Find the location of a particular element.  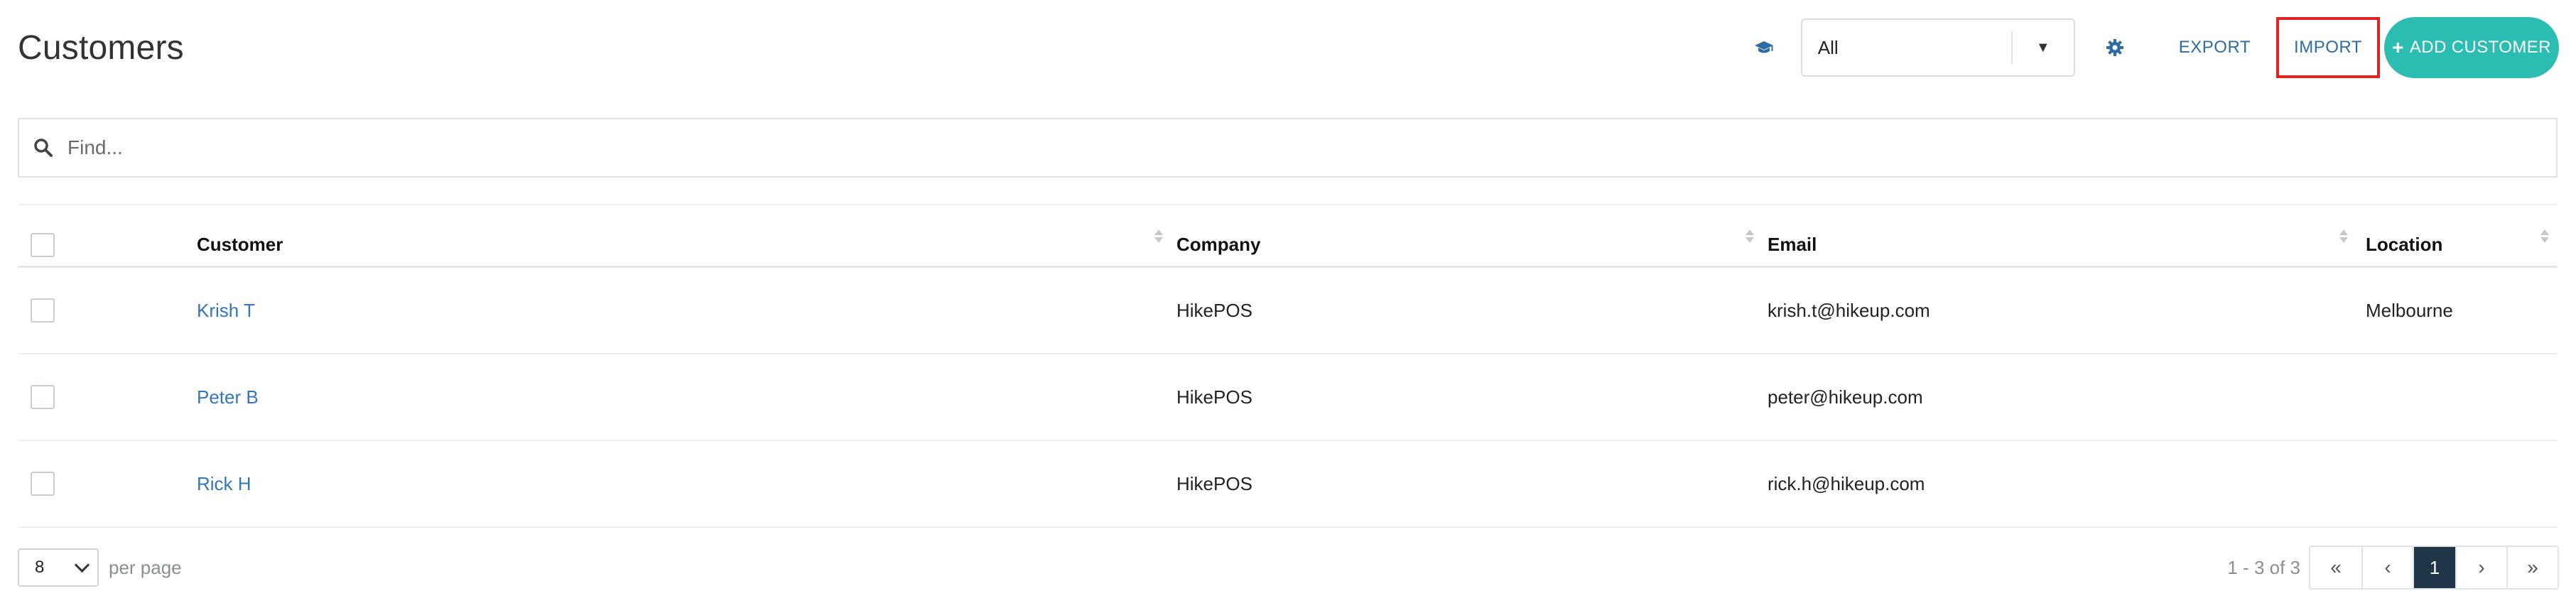

current-page-button: 1 is located at coordinates (2434, 568).